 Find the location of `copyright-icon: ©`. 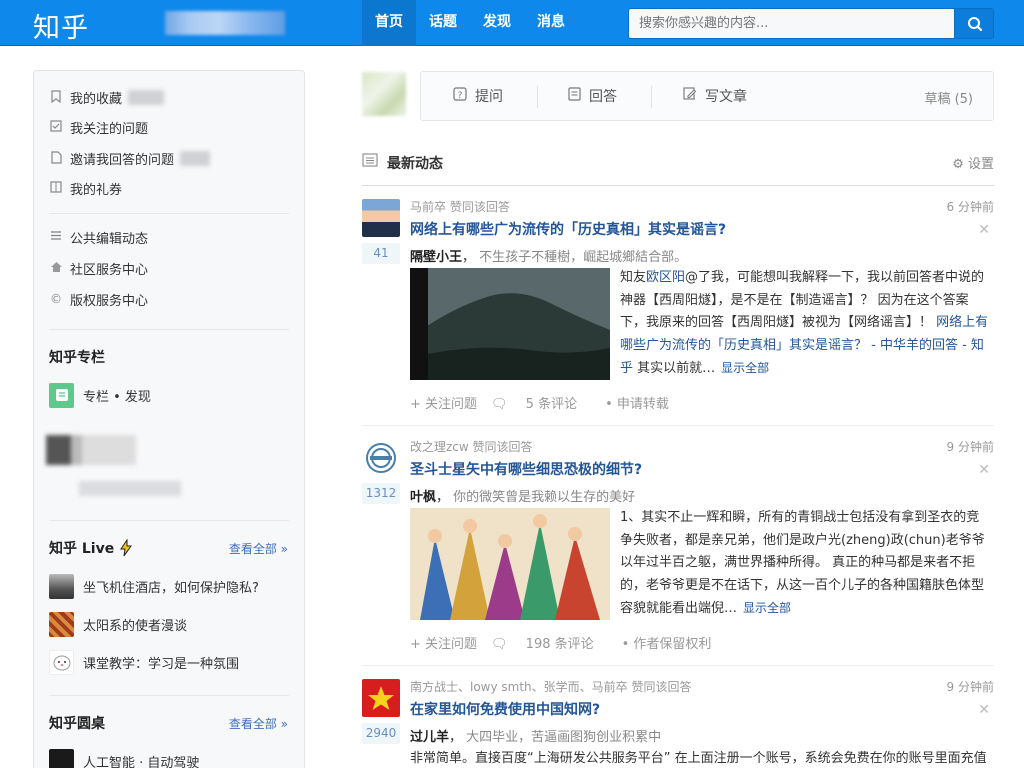

copyright-icon: © is located at coordinates (56, 299).